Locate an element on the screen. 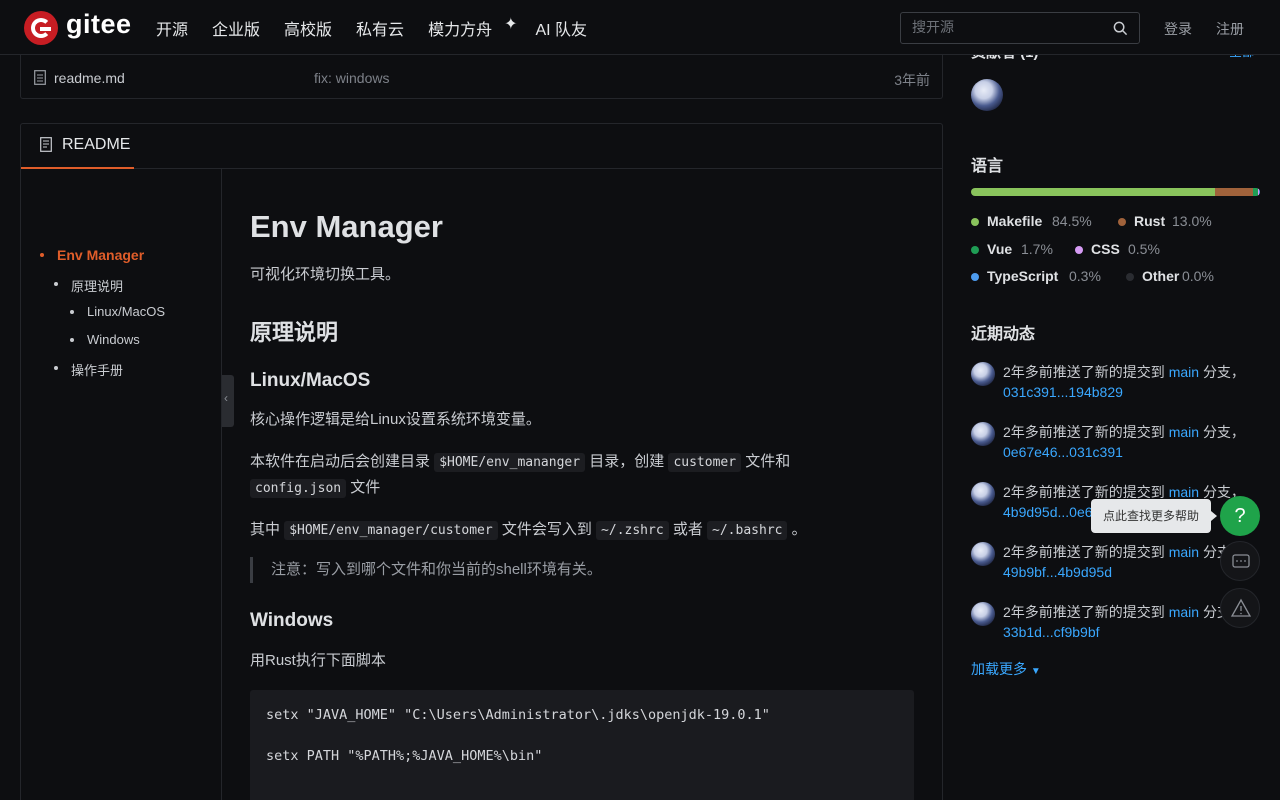 Image resolution: width=1280 pixels, height=800 pixels. toc-item-linux: Linux/MacOS is located at coordinates (118, 311).